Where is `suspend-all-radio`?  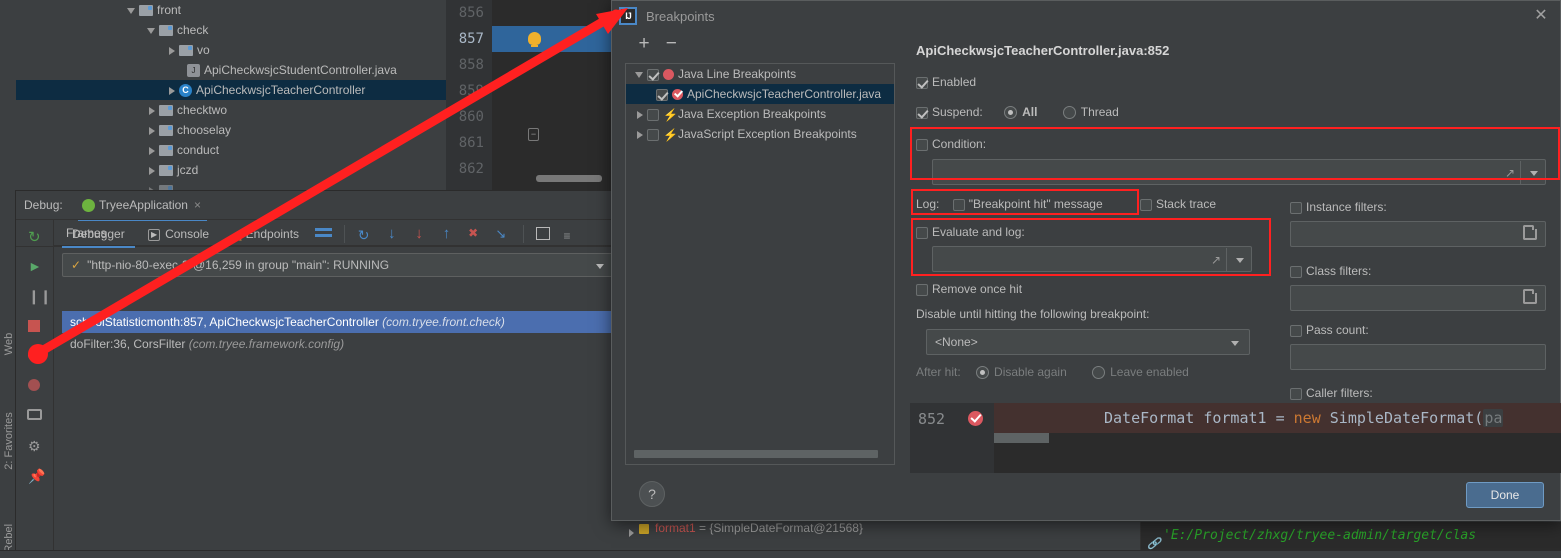
suspend-all-radio is located at coordinates (1011, 113).